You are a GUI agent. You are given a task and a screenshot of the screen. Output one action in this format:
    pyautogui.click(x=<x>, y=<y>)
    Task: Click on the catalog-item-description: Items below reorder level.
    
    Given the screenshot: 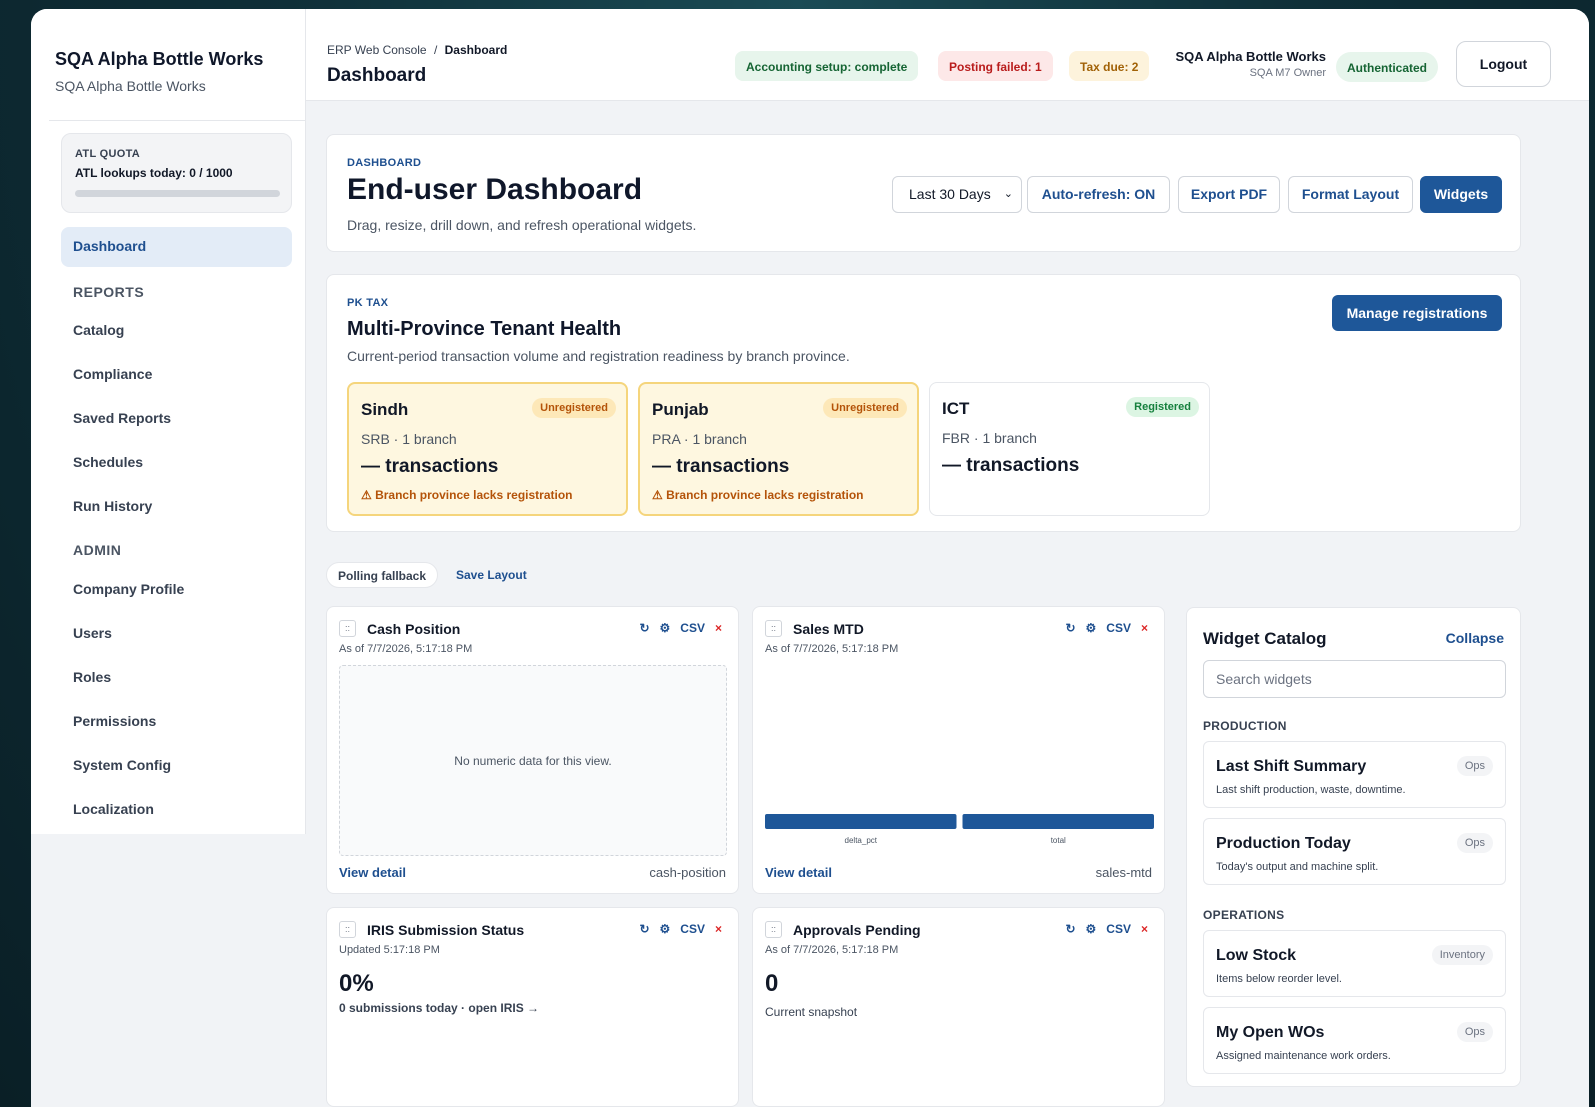 What is the action you would take?
    pyautogui.click(x=1279, y=979)
    